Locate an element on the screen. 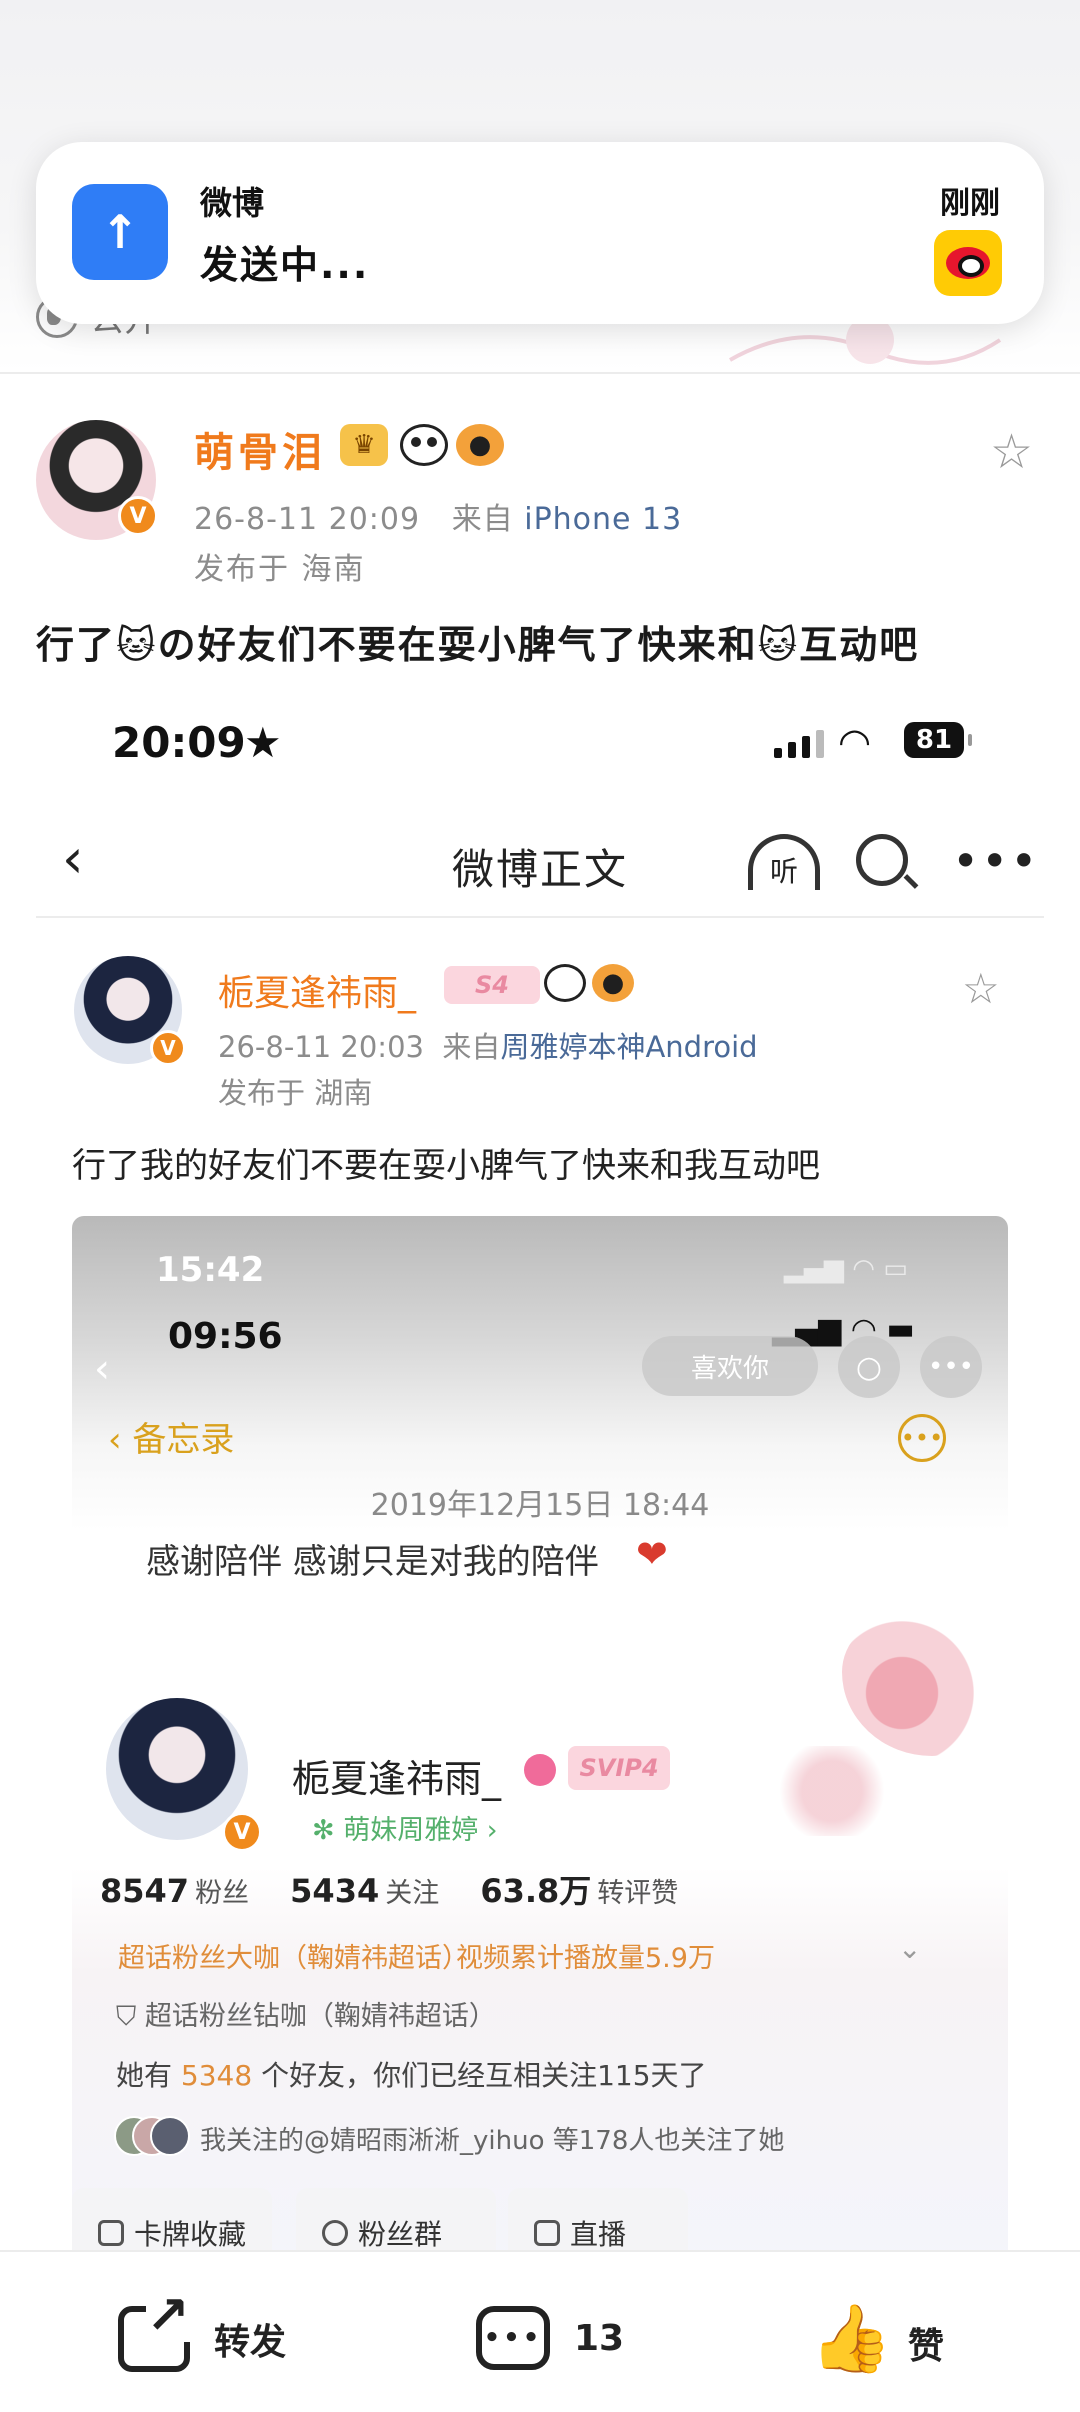 The height and width of the screenshot is (2412, 1080). red-heart-icon: ❤ is located at coordinates (652, 1554).